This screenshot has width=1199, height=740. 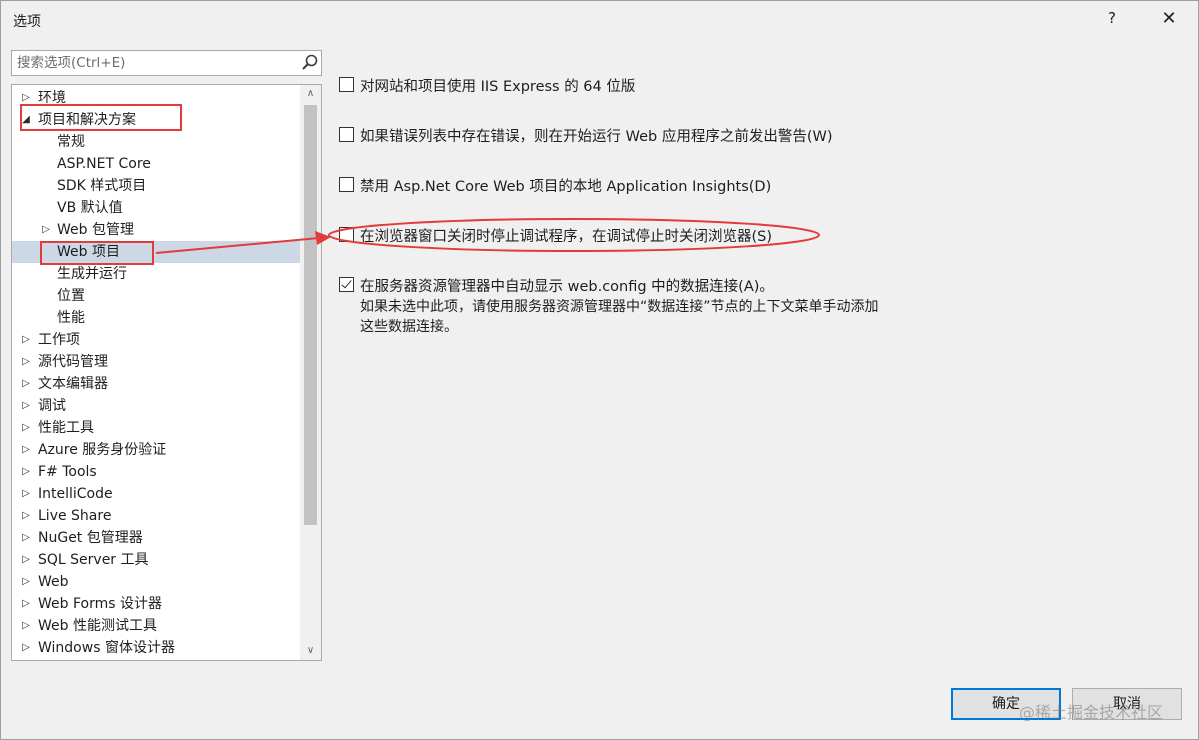 I want to click on tree-item-label: 位置, so click(x=71, y=296).